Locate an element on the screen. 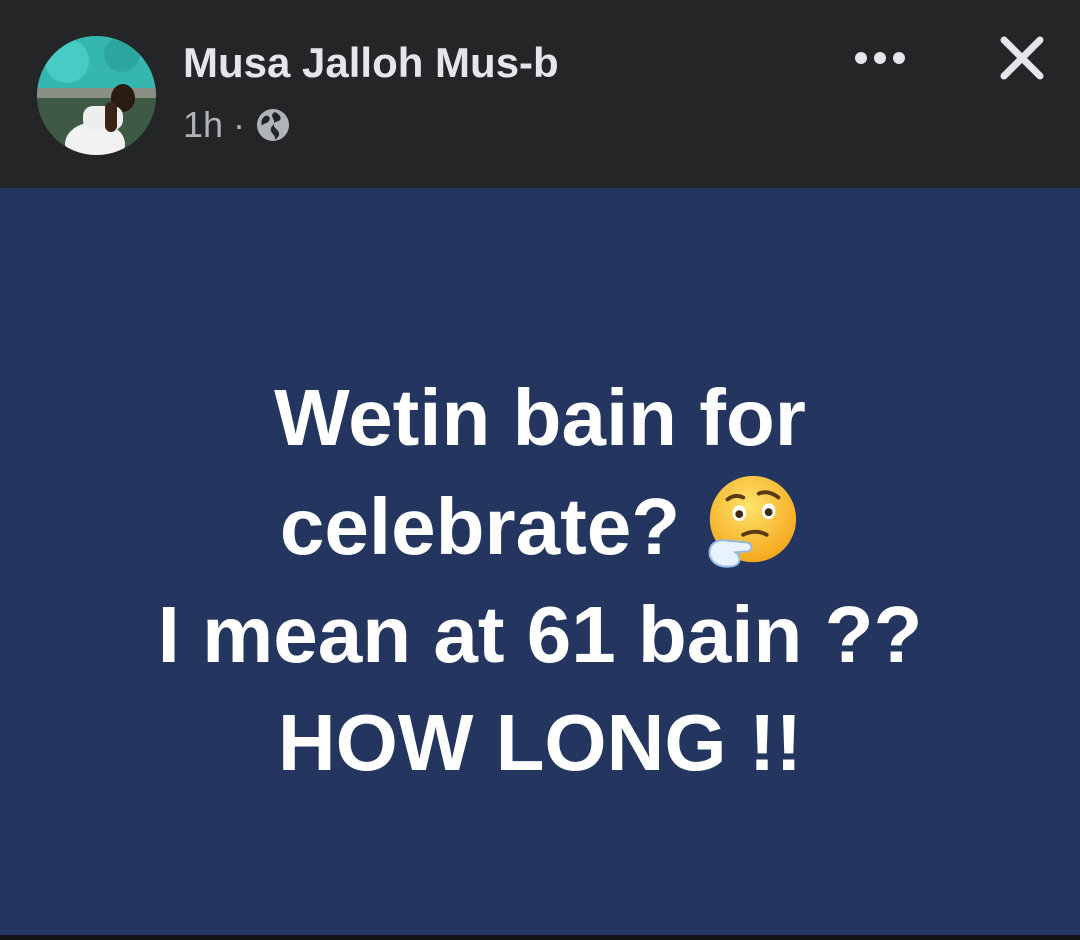  avatar-photo is located at coordinates (96, 95).